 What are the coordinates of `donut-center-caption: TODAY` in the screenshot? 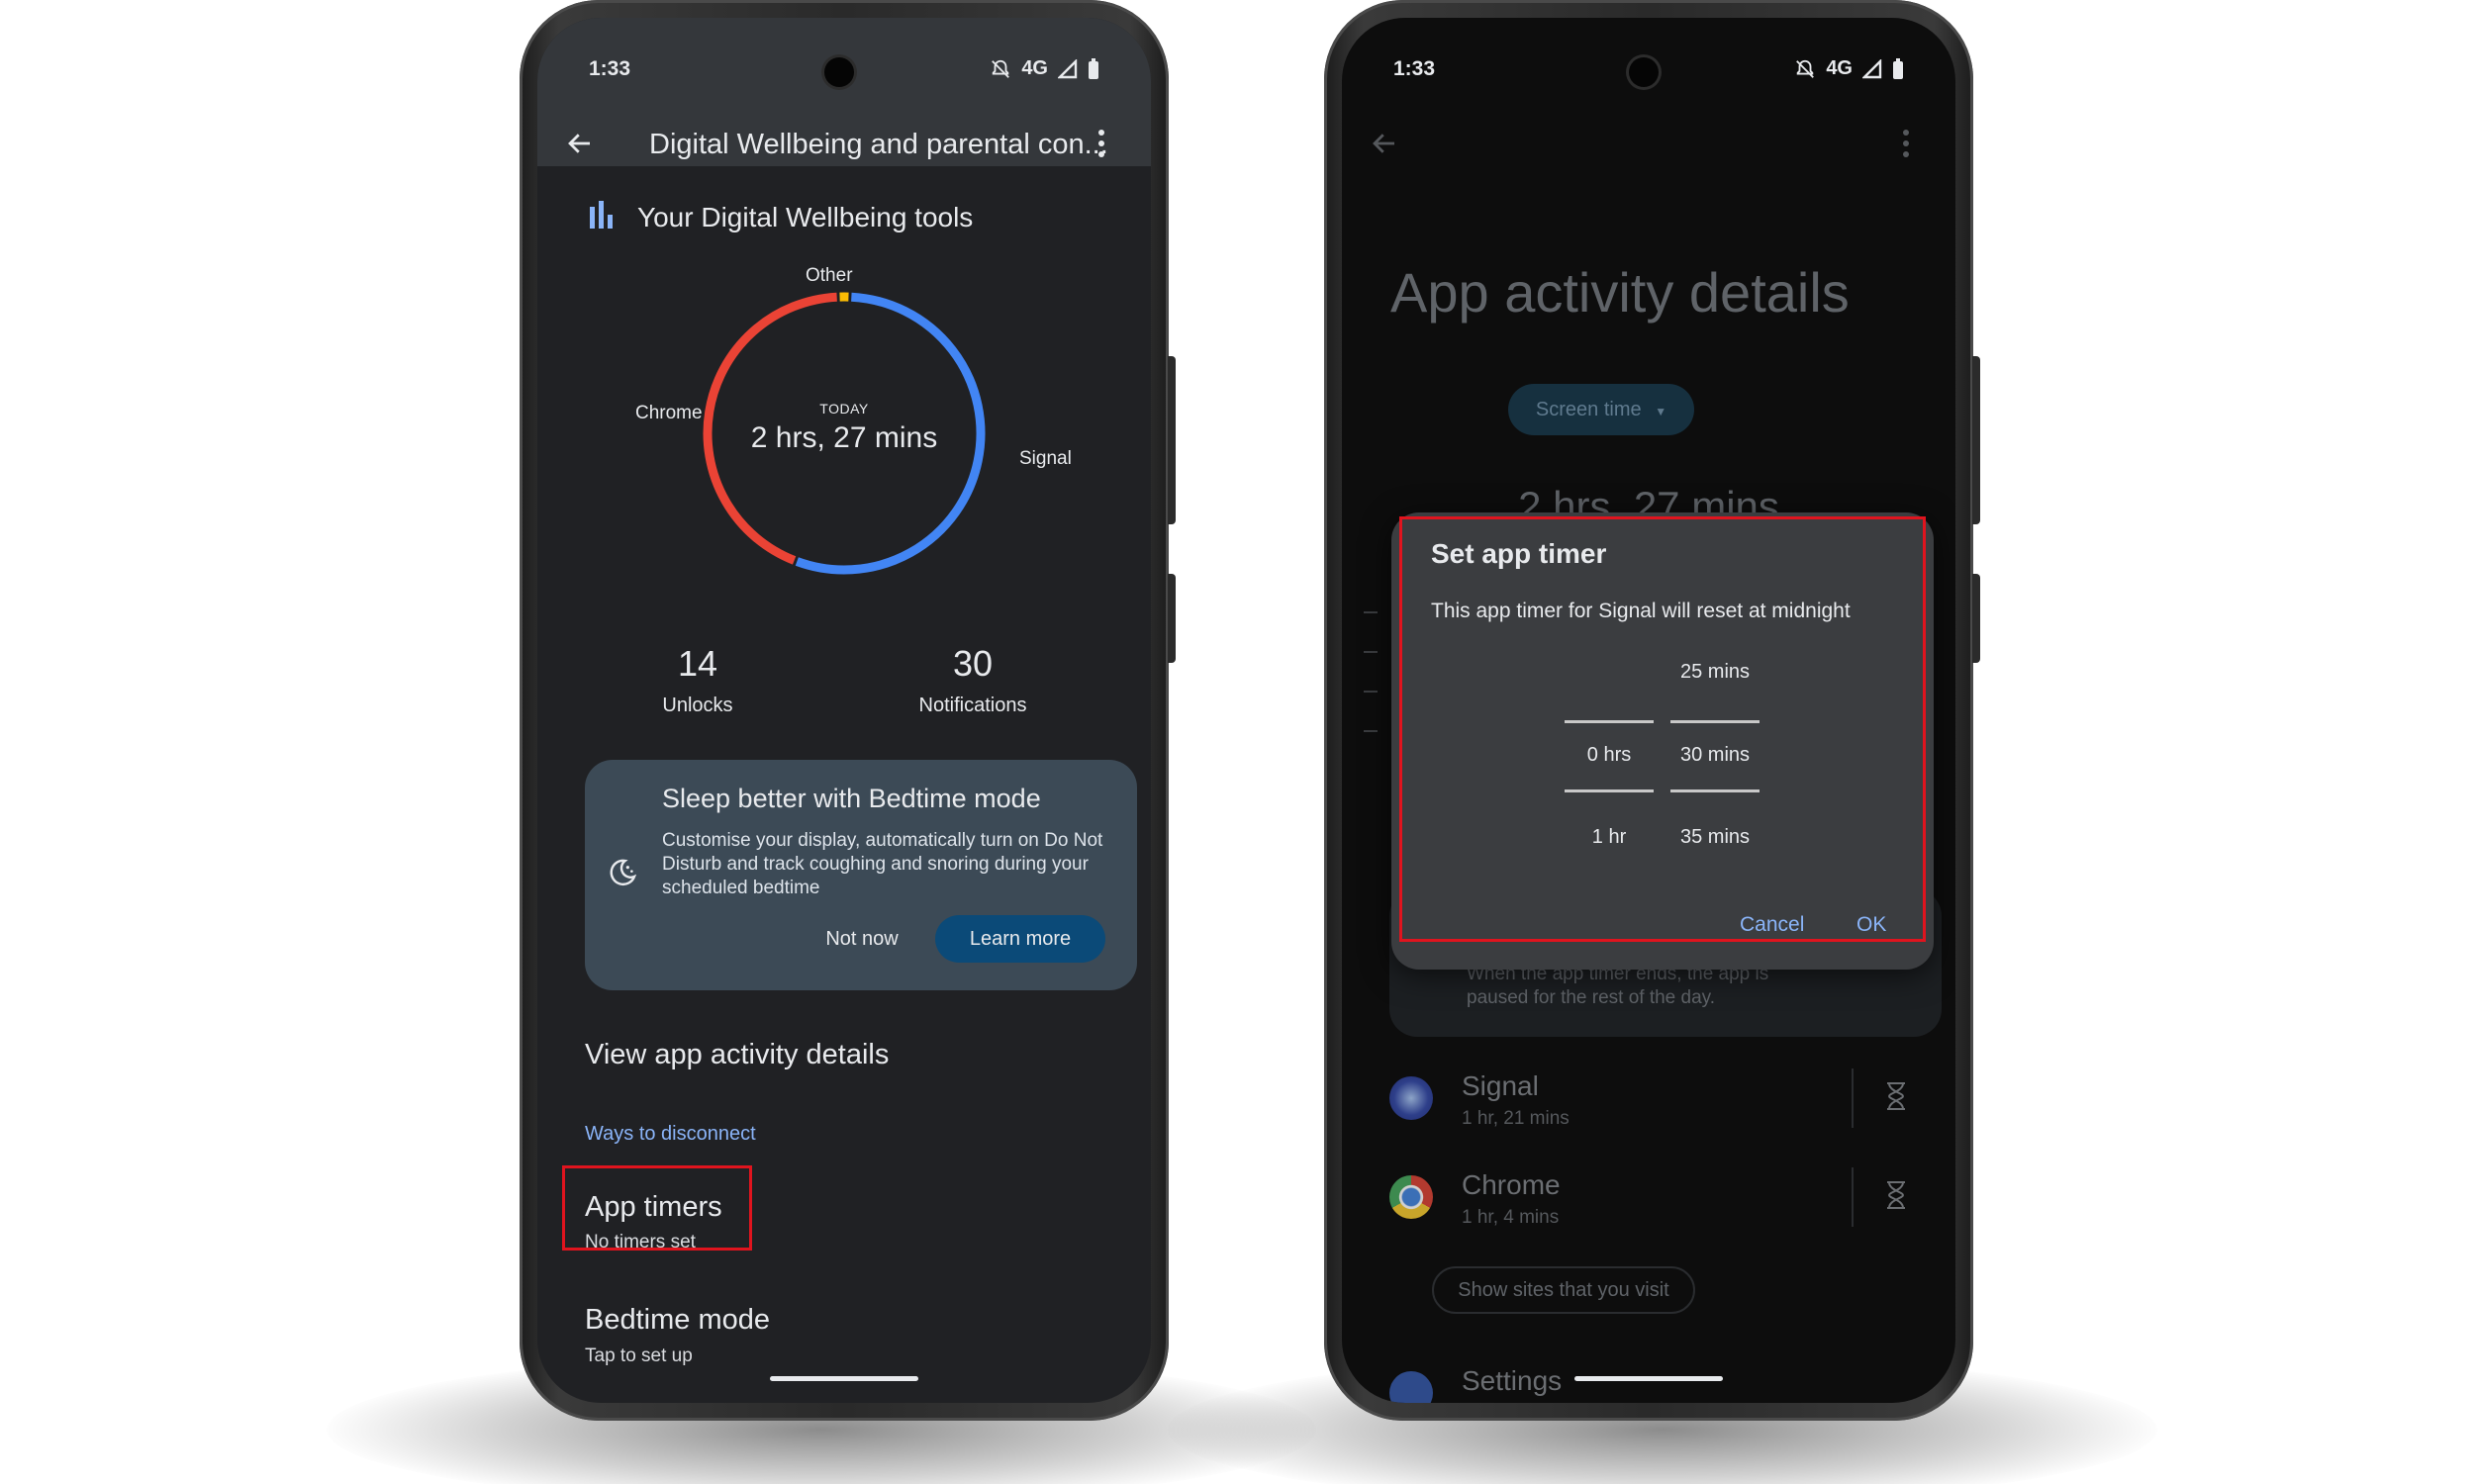 It's located at (844, 409).